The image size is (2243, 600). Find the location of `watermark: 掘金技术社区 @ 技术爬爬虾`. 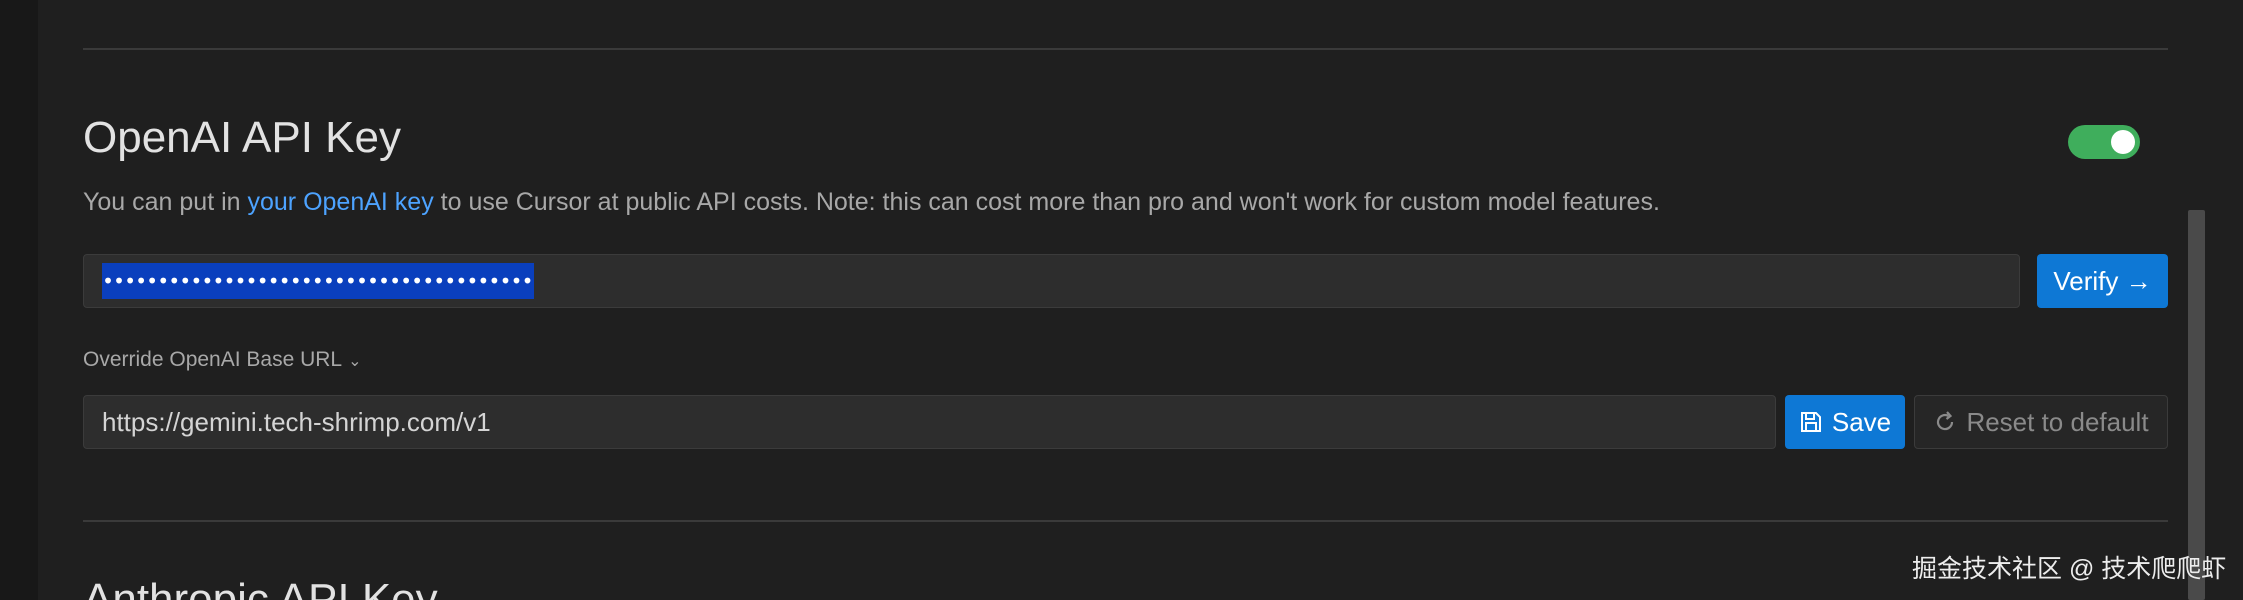

watermark: 掘金技术社区 @ 技术爬爬虾 is located at coordinates (2069, 569).